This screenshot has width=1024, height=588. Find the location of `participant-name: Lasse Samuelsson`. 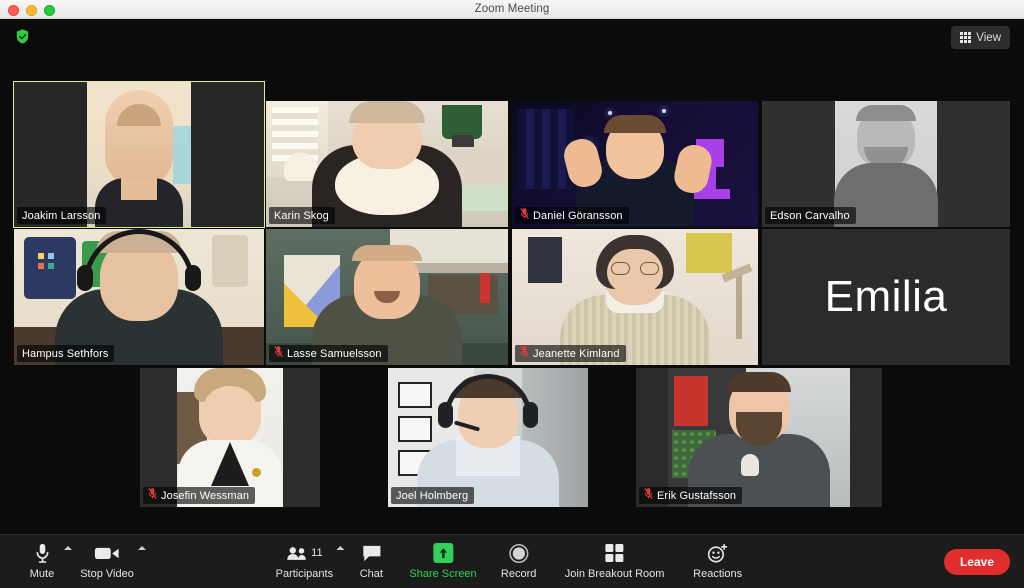

participant-name: Lasse Samuelsson is located at coordinates (334, 353).